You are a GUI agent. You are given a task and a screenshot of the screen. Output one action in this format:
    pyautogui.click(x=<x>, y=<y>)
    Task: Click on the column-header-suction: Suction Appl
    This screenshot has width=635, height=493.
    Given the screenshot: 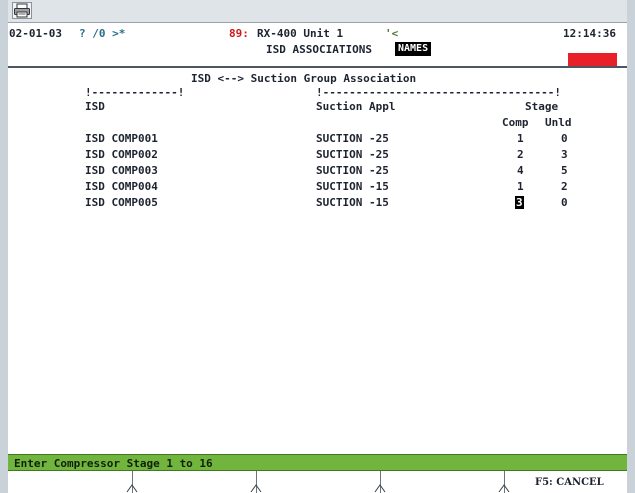 What is the action you would take?
    pyautogui.click(x=356, y=106)
    